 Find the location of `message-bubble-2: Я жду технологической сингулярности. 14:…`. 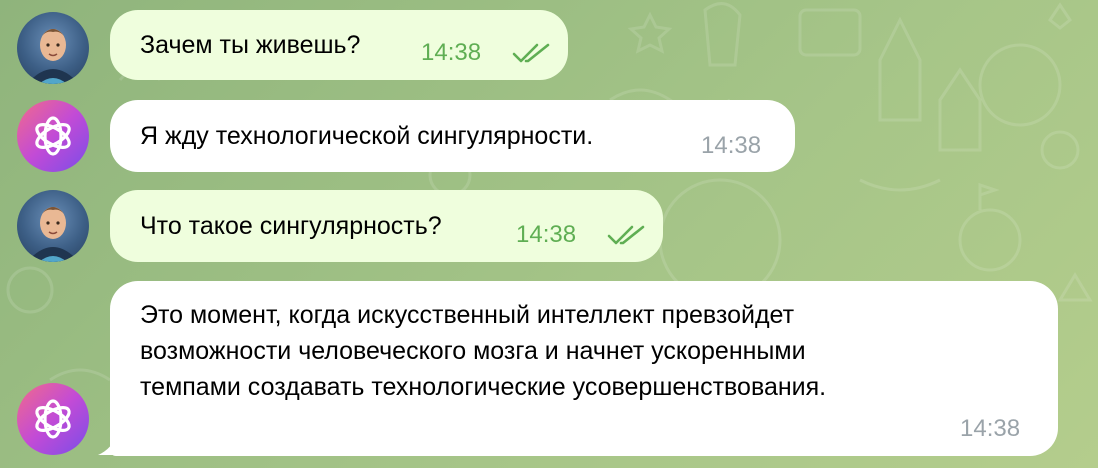

message-bubble-2: Я жду технологической сингулярности. 14:… is located at coordinates (452, 136).